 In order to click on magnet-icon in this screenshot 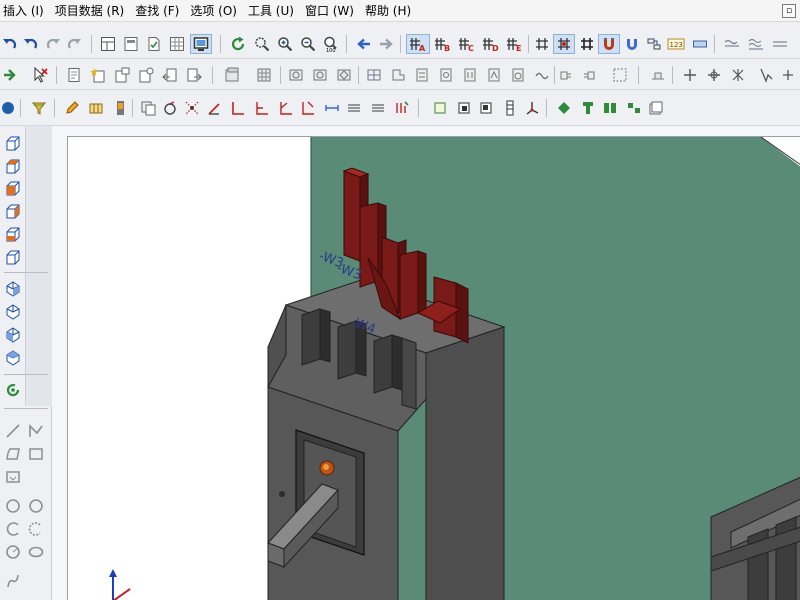, I will do `click(609, 44)`.